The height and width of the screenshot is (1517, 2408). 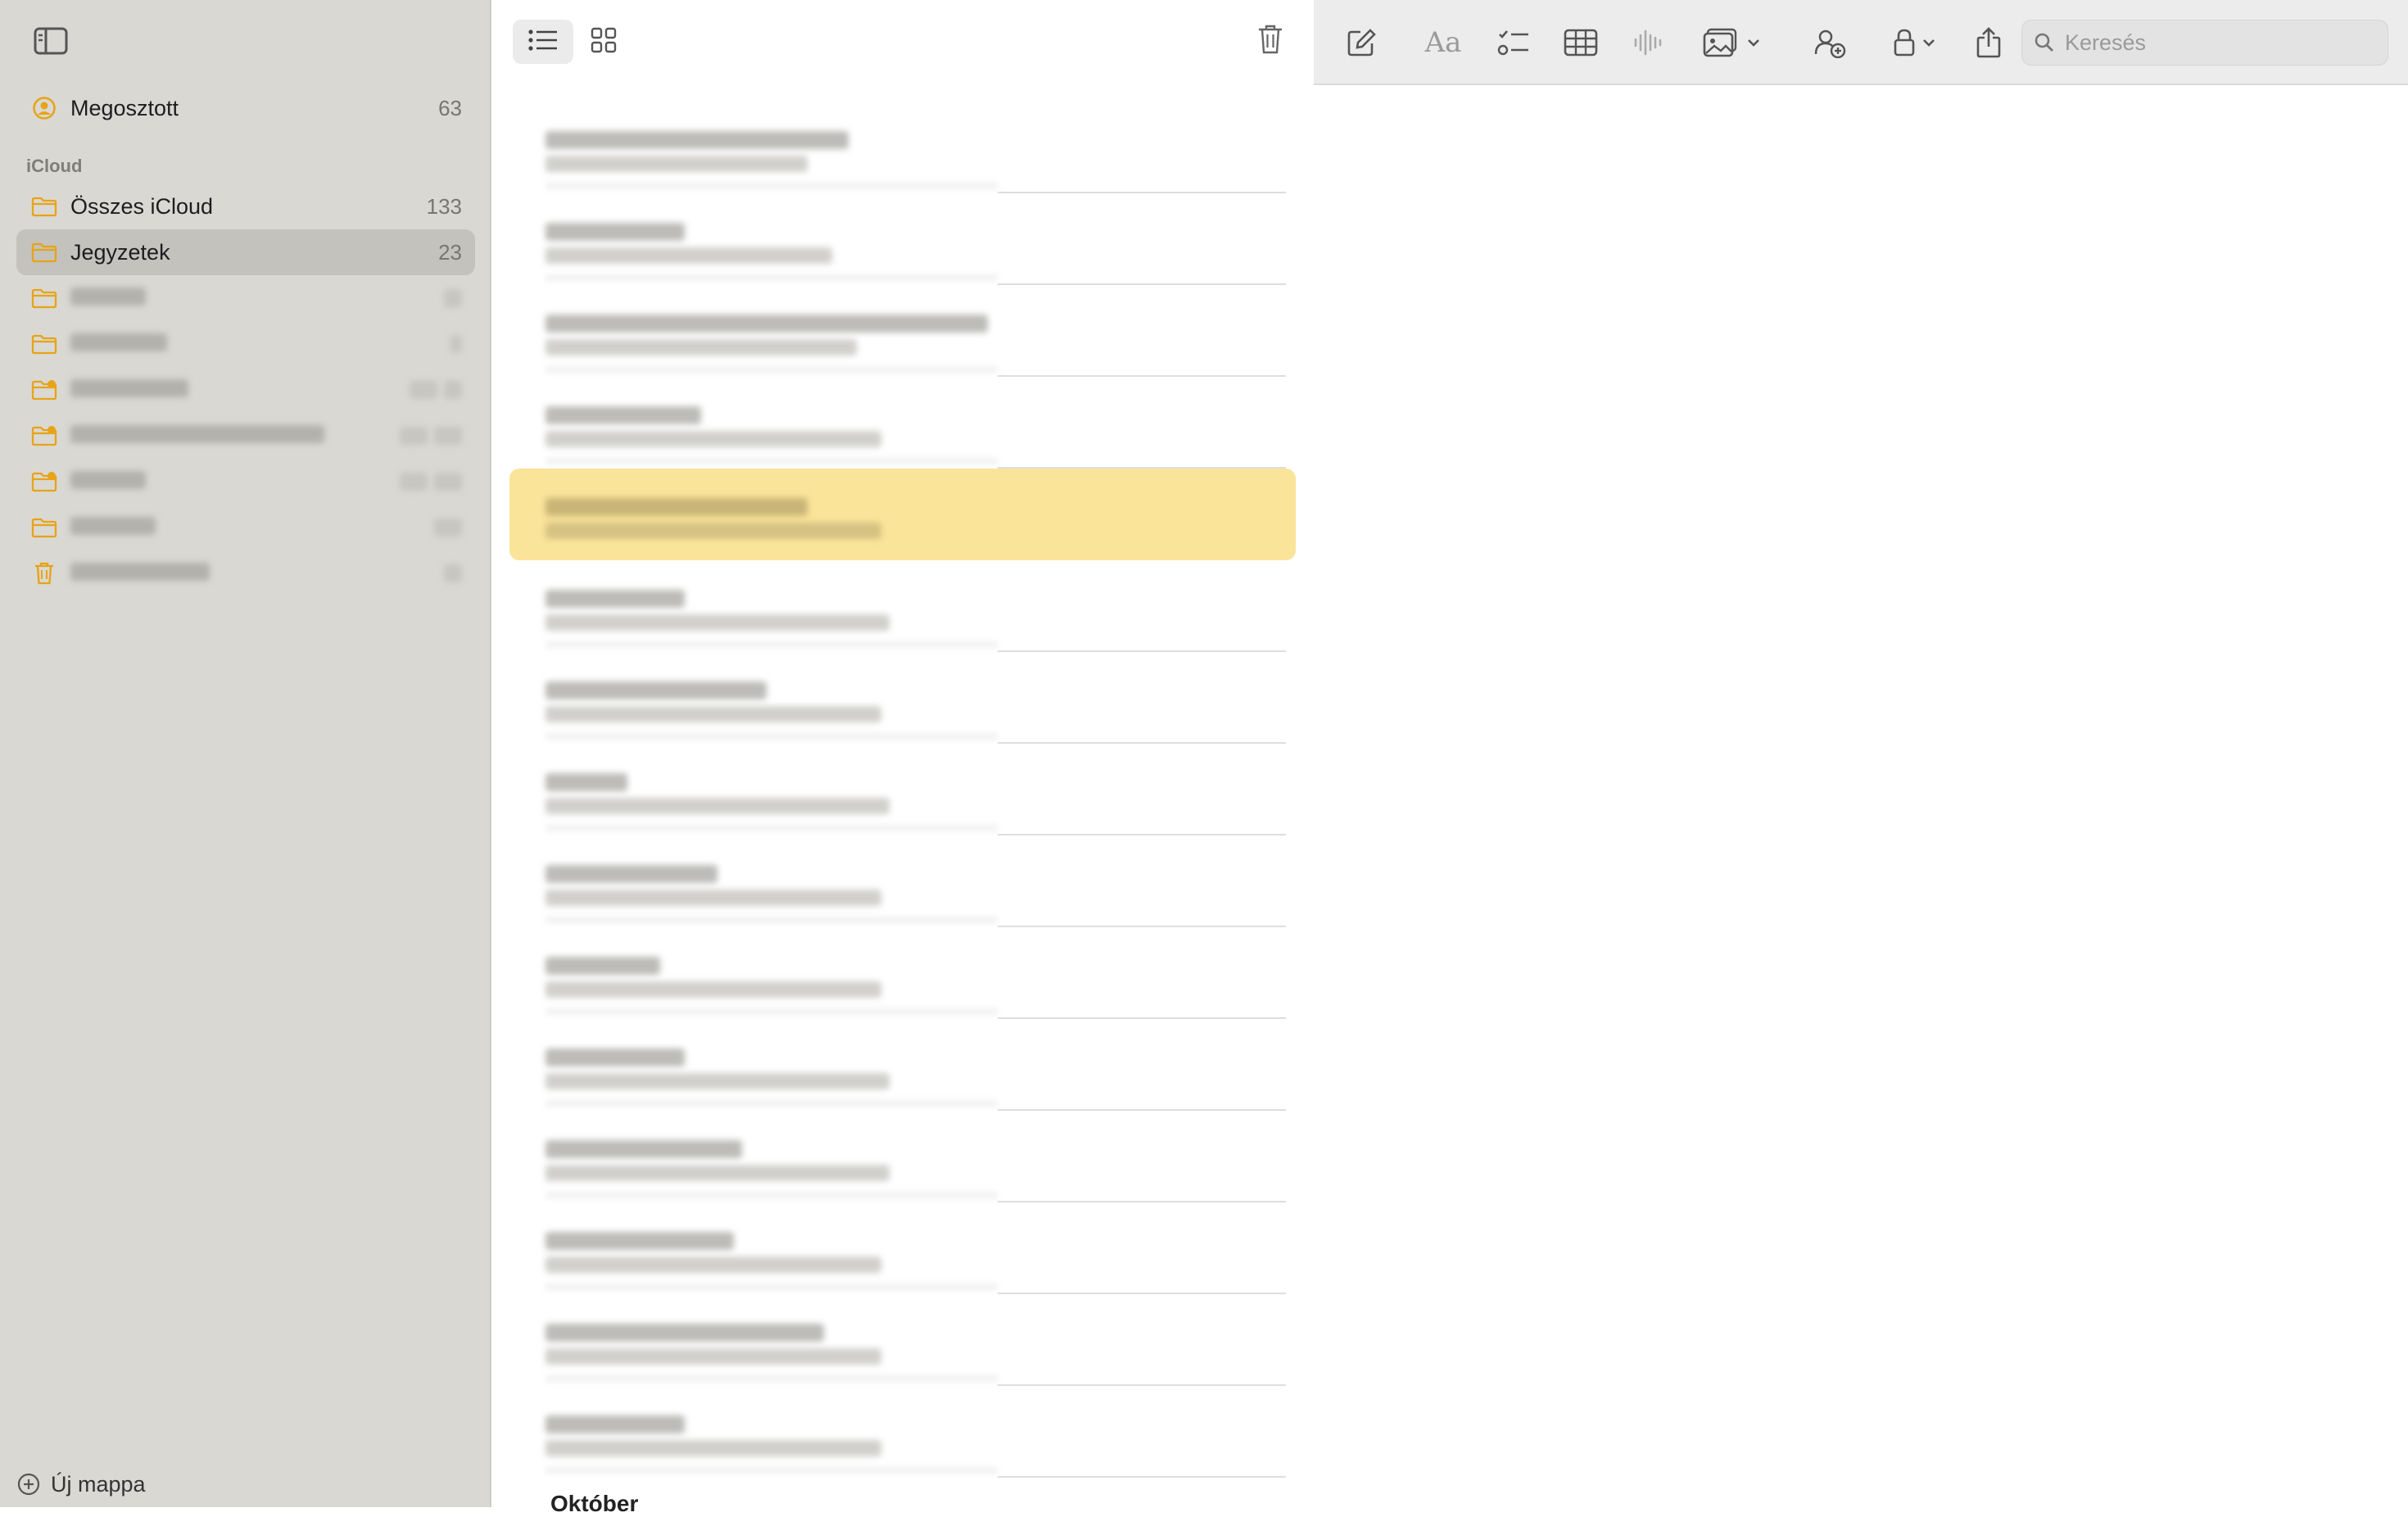 I want to click on lock-button, so click(x=1914, y=42).